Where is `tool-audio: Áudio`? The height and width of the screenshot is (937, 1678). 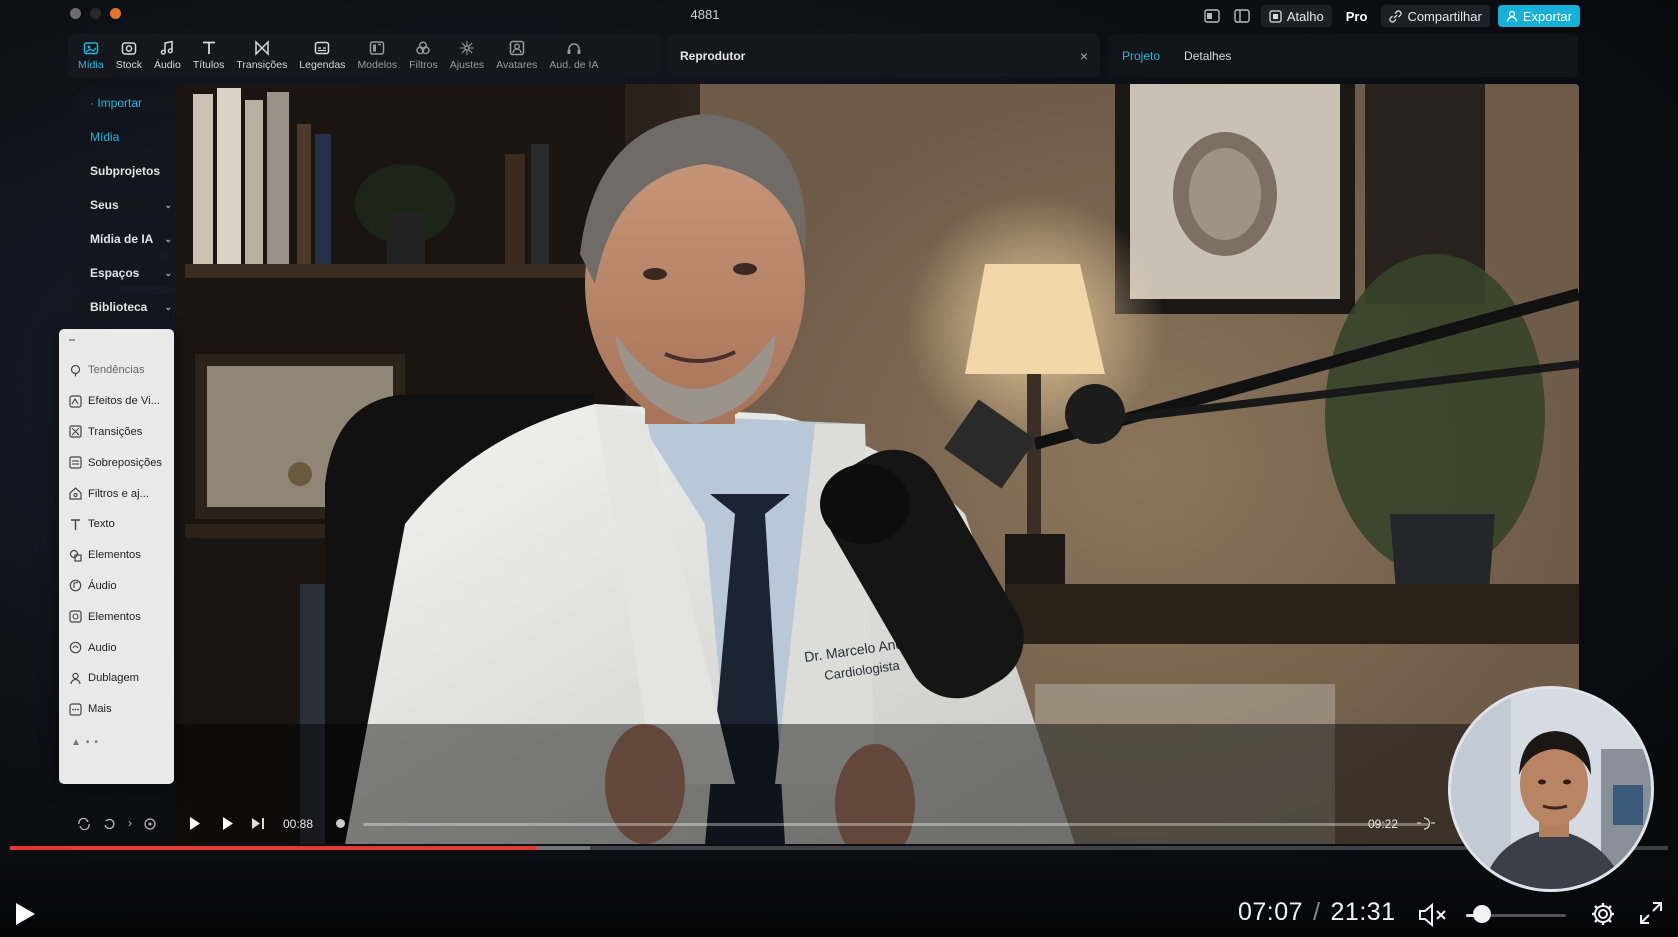 tool-audio: Áudio is located at coordinates (167, 55).